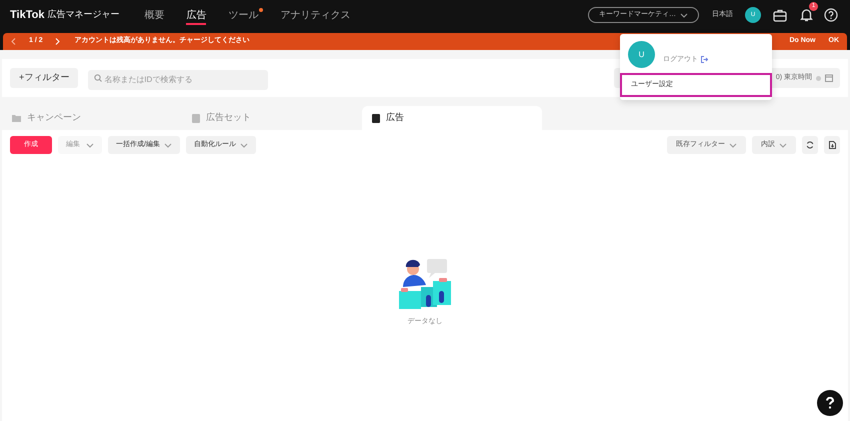  I want to click on export-button, so click(832, 145).